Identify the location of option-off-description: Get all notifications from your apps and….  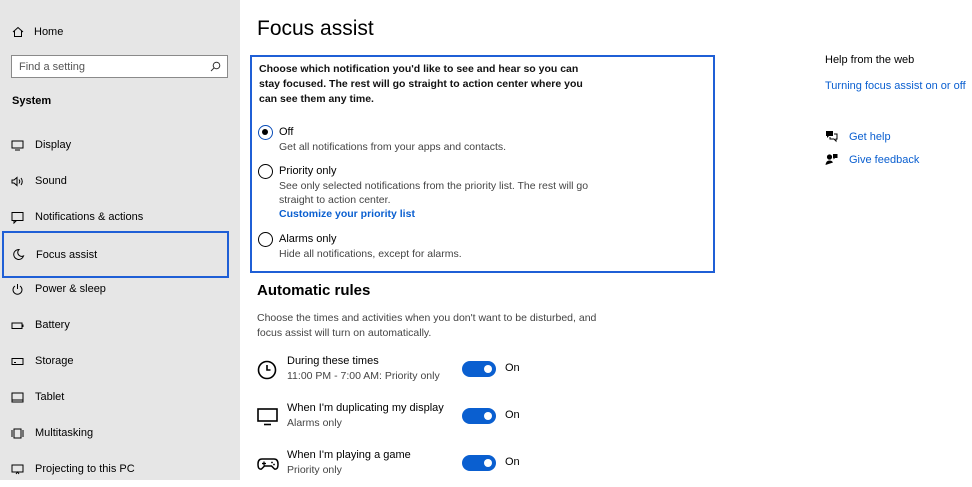
(393, 147).